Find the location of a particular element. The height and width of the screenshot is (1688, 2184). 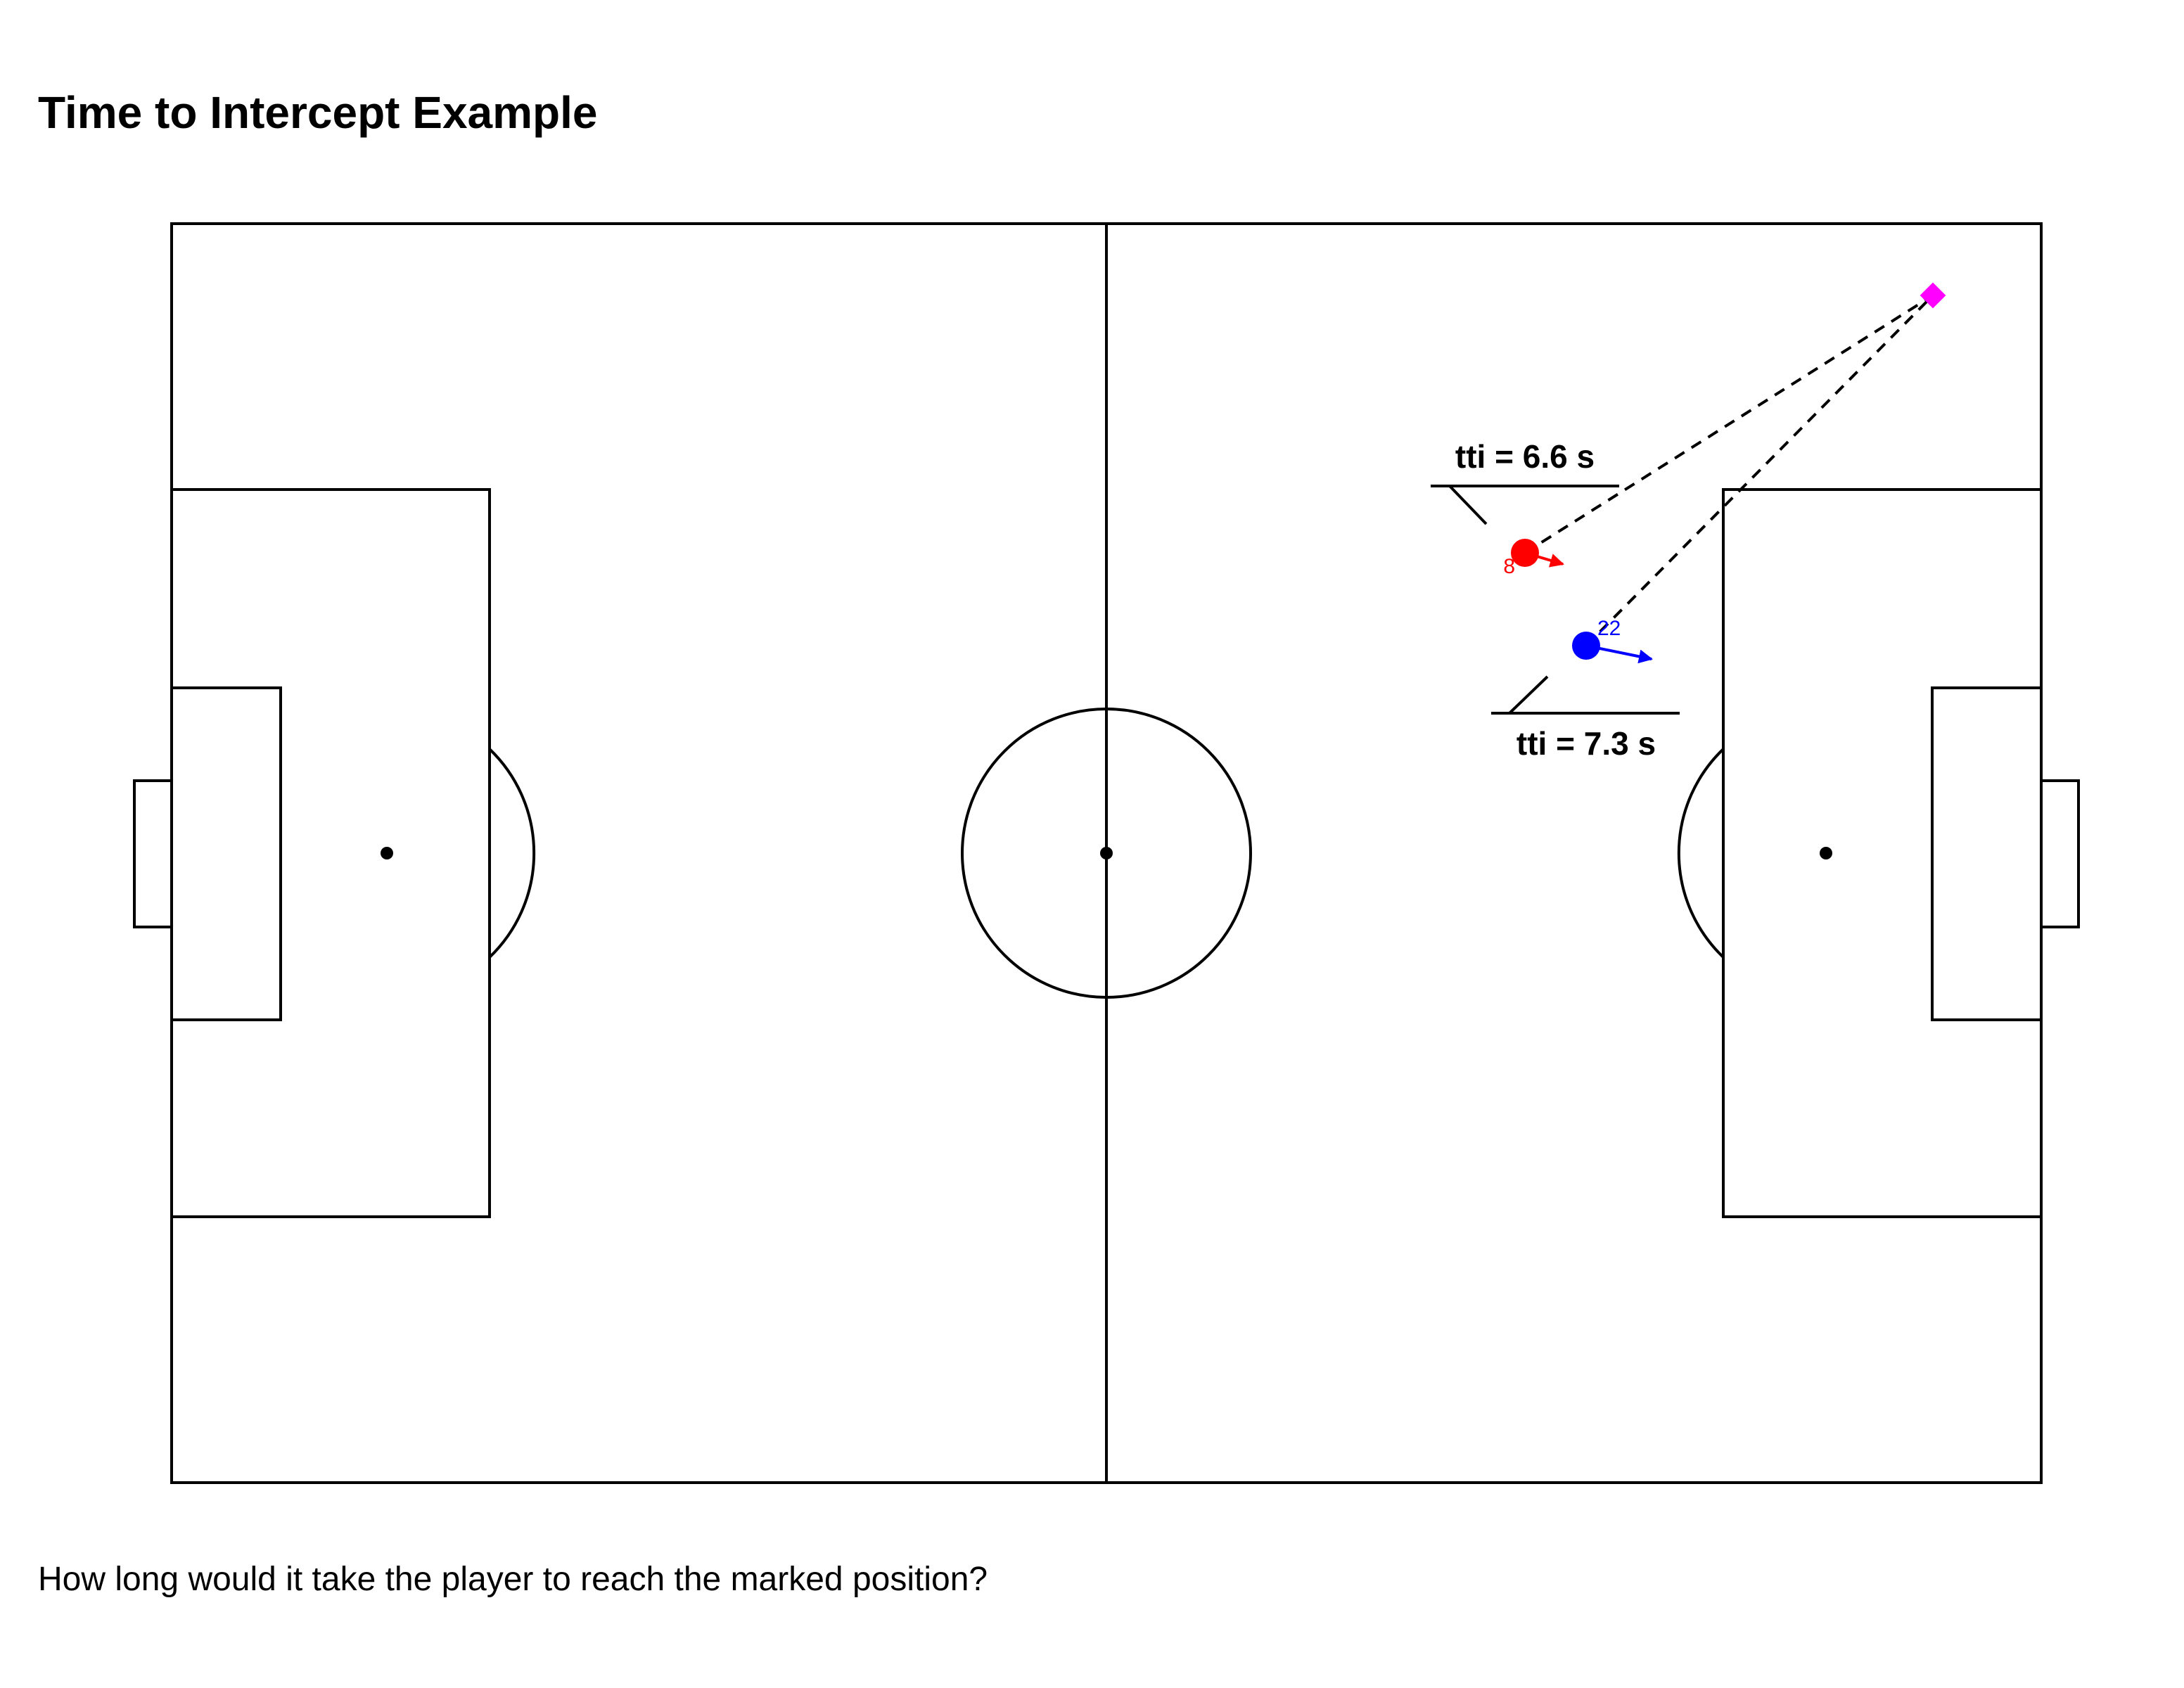

blue-intercept-path is located at coordinates (1759, 471).